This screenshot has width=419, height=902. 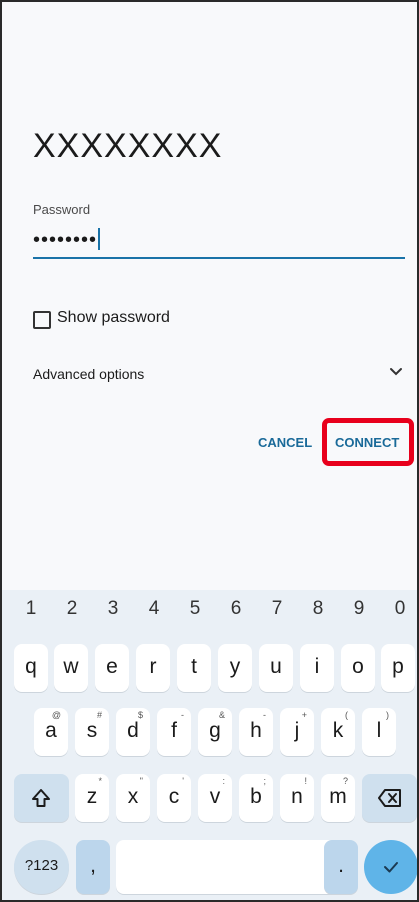 What do you see at coordinates (229, 867) in the screenshot?
I see `space-key` at bounding box center [229, 867].